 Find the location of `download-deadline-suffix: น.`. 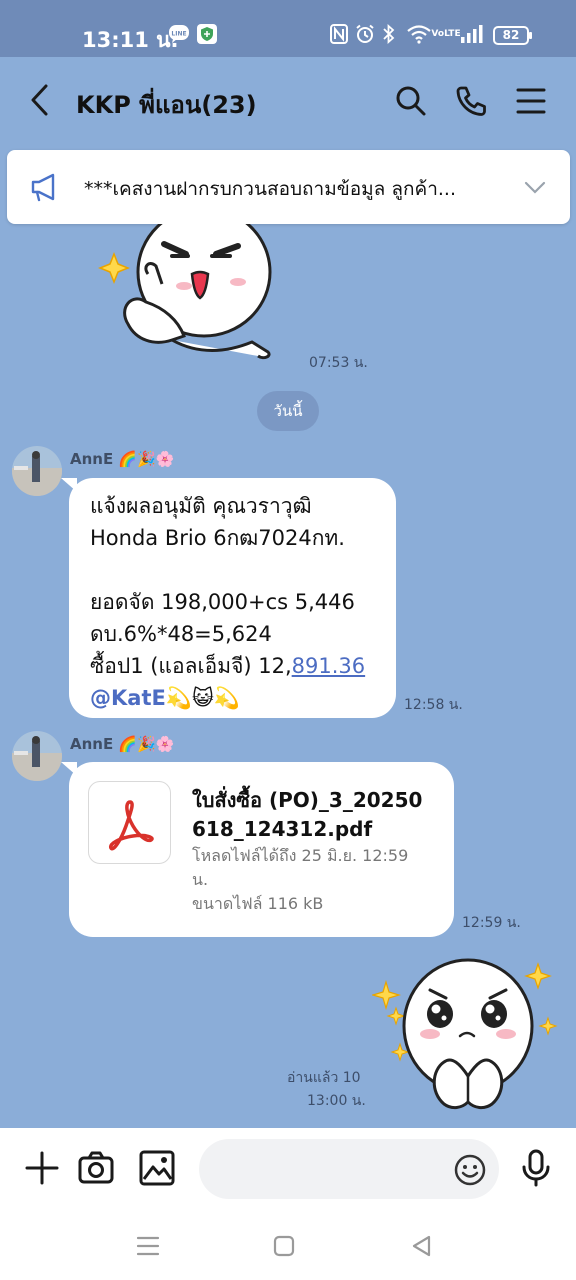

download-deadline-suffix: น. is located at coordinates (200, 879).